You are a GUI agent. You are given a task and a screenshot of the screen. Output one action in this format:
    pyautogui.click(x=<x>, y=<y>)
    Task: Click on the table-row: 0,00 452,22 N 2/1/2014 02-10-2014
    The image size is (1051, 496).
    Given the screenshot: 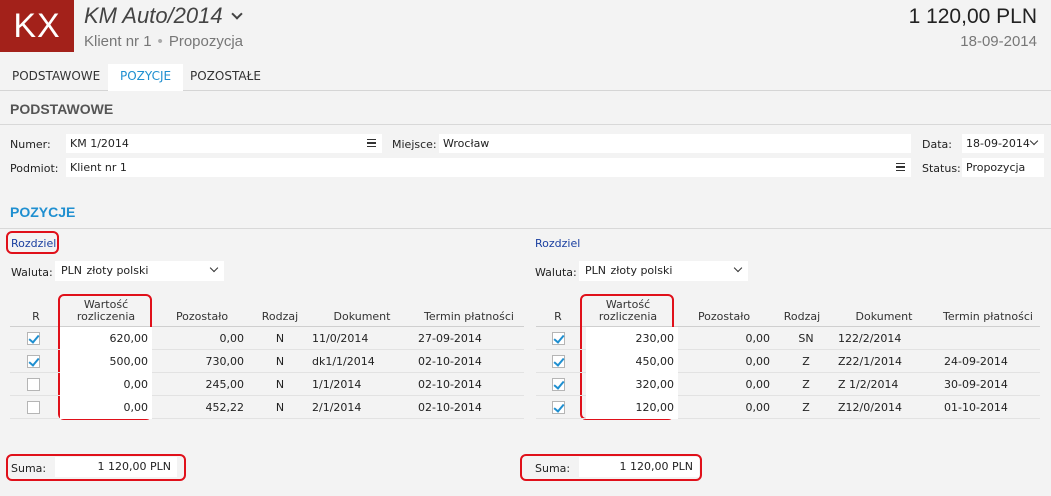 What is the action you would take?
    pyautogui.click(x=267, y=407)
    